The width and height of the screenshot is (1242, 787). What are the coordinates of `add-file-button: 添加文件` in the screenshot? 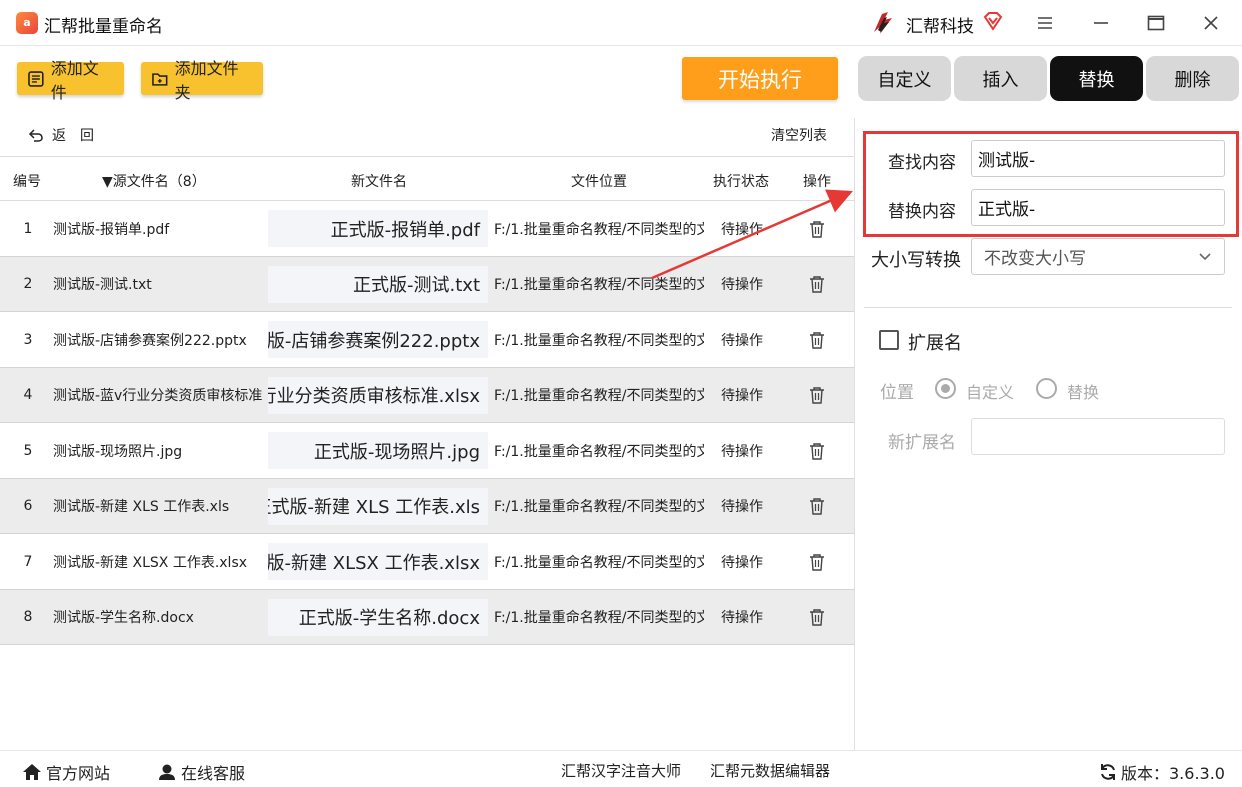 It's located at (70, 80).